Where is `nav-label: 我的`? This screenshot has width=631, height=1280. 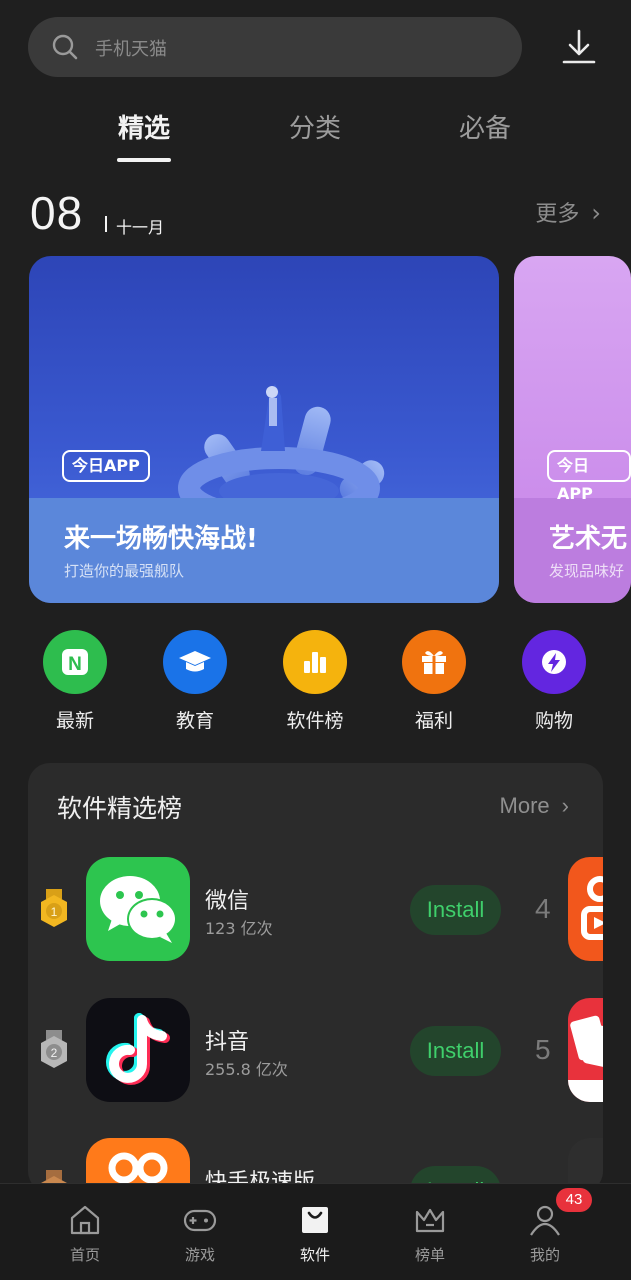 nav-label: 我的 is located at coordinates (544, 1255).